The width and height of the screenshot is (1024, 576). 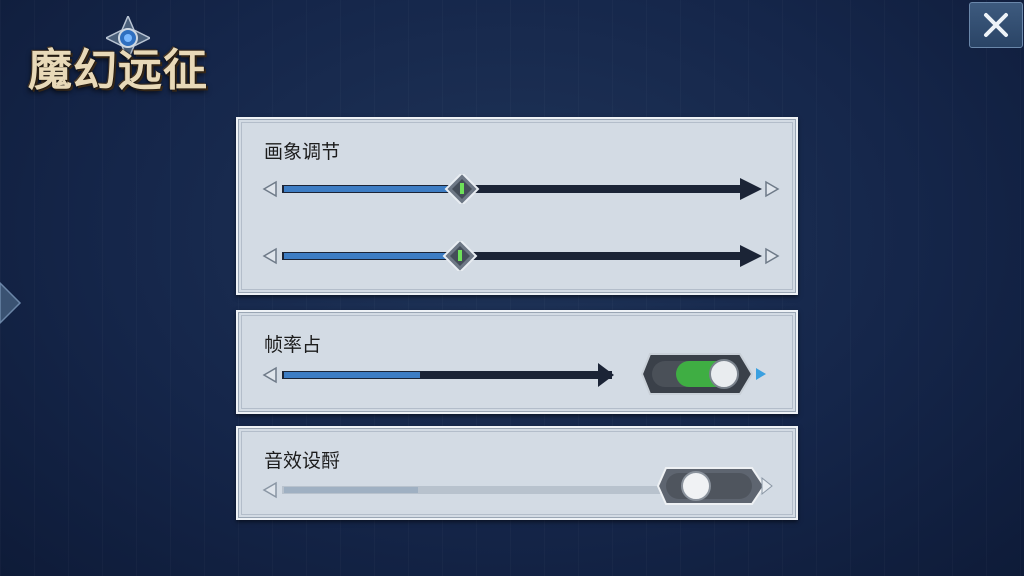 I want to click on game-logo: 魔幻远征, so click(x=125, y=58).